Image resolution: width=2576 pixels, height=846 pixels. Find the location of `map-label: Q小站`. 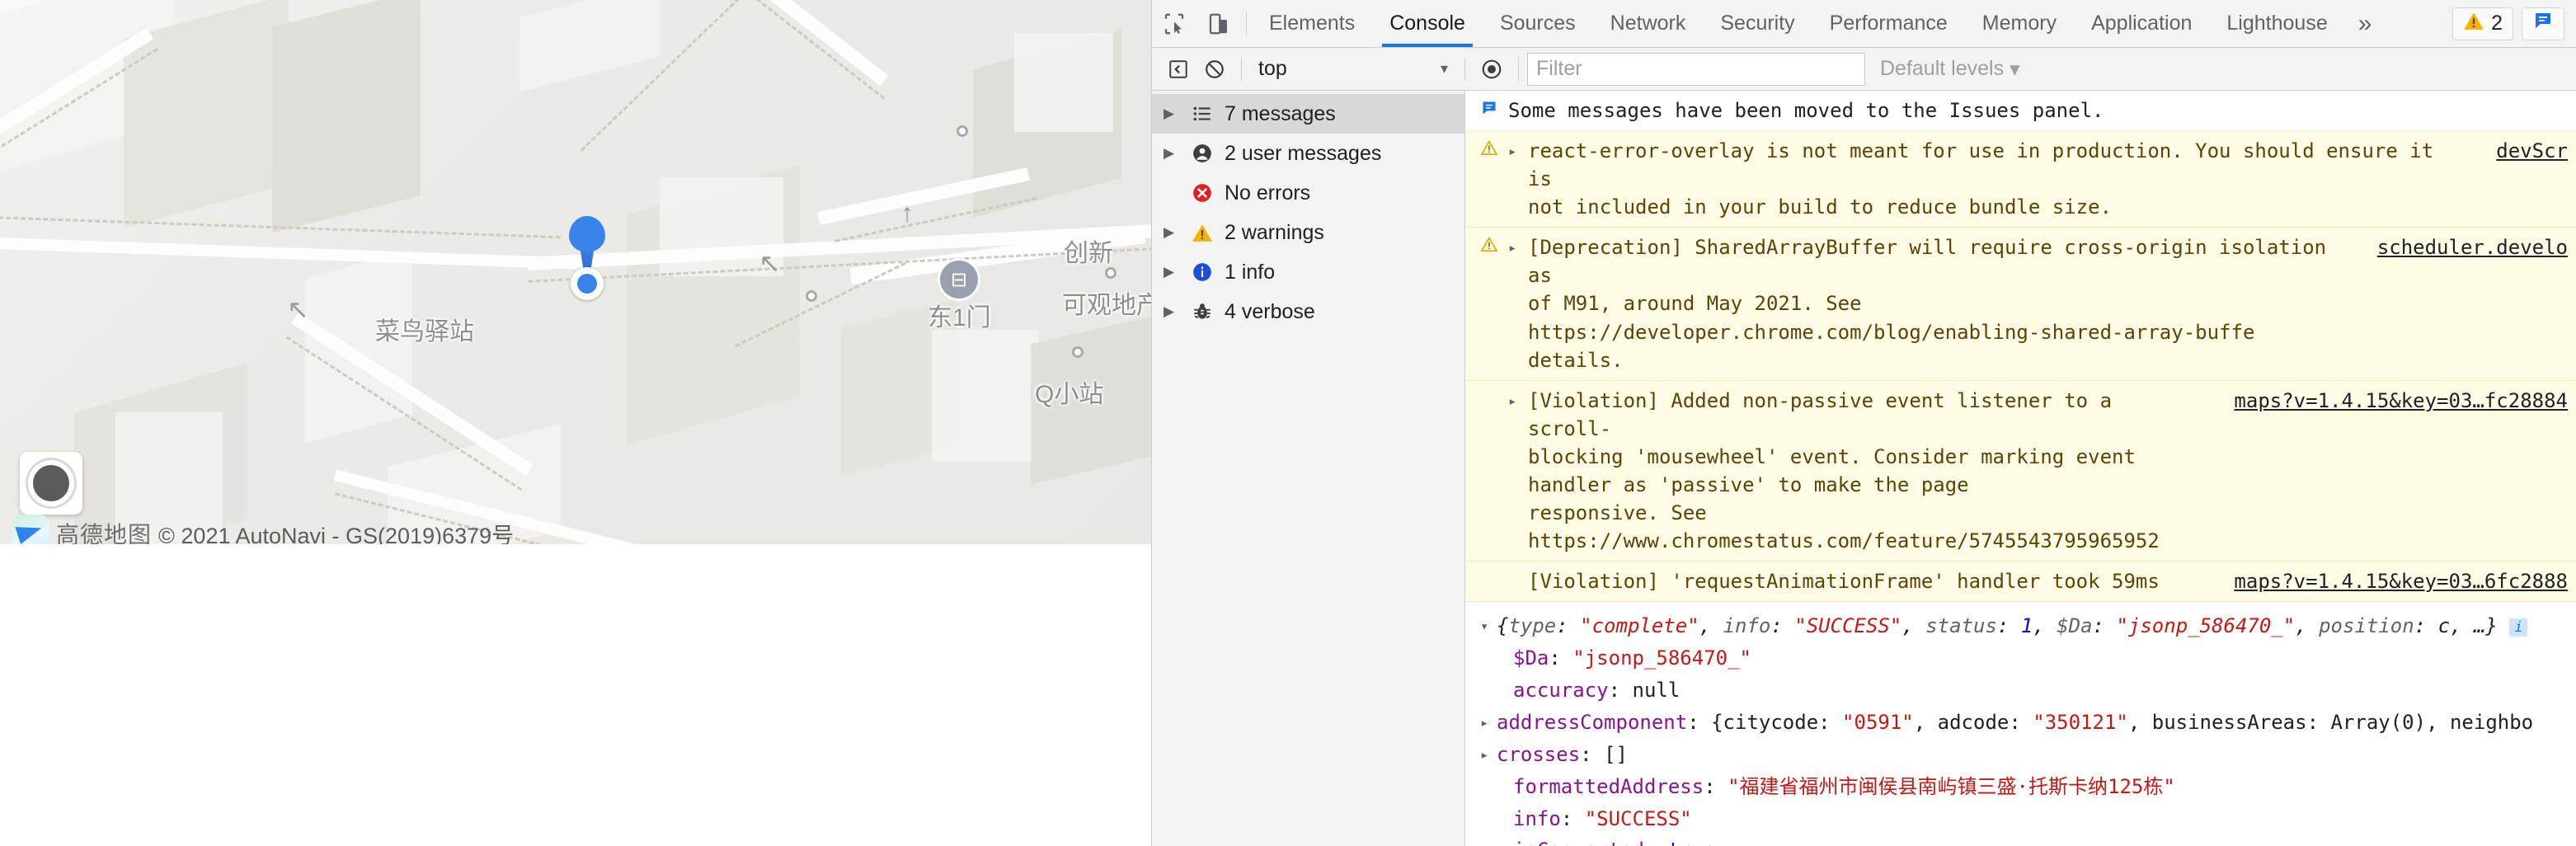

map-label: Q小站 is located at coordinates (1069, 395).